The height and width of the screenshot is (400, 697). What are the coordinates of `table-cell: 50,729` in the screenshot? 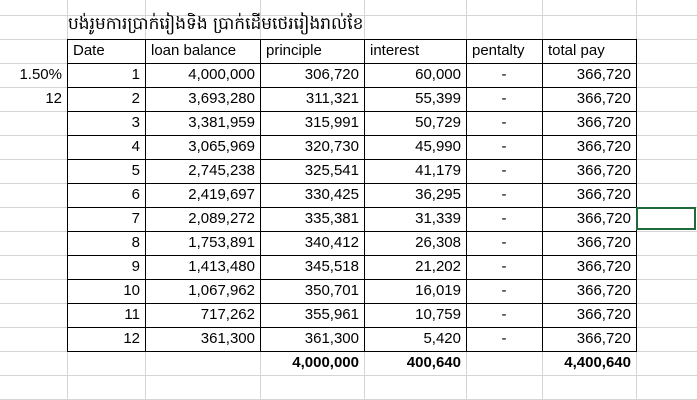 It's located at (415, 123).